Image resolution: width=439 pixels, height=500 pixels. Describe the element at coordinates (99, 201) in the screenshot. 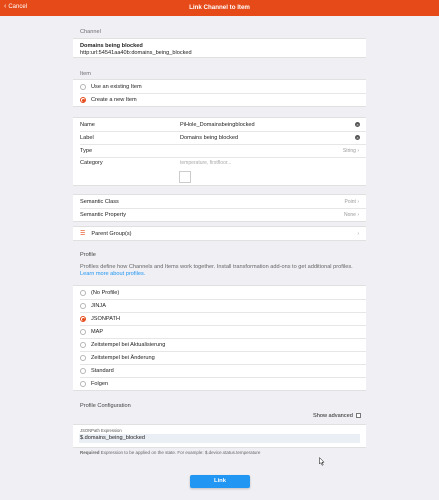

I see `semantic-class-label: Semantic Class` at that location.